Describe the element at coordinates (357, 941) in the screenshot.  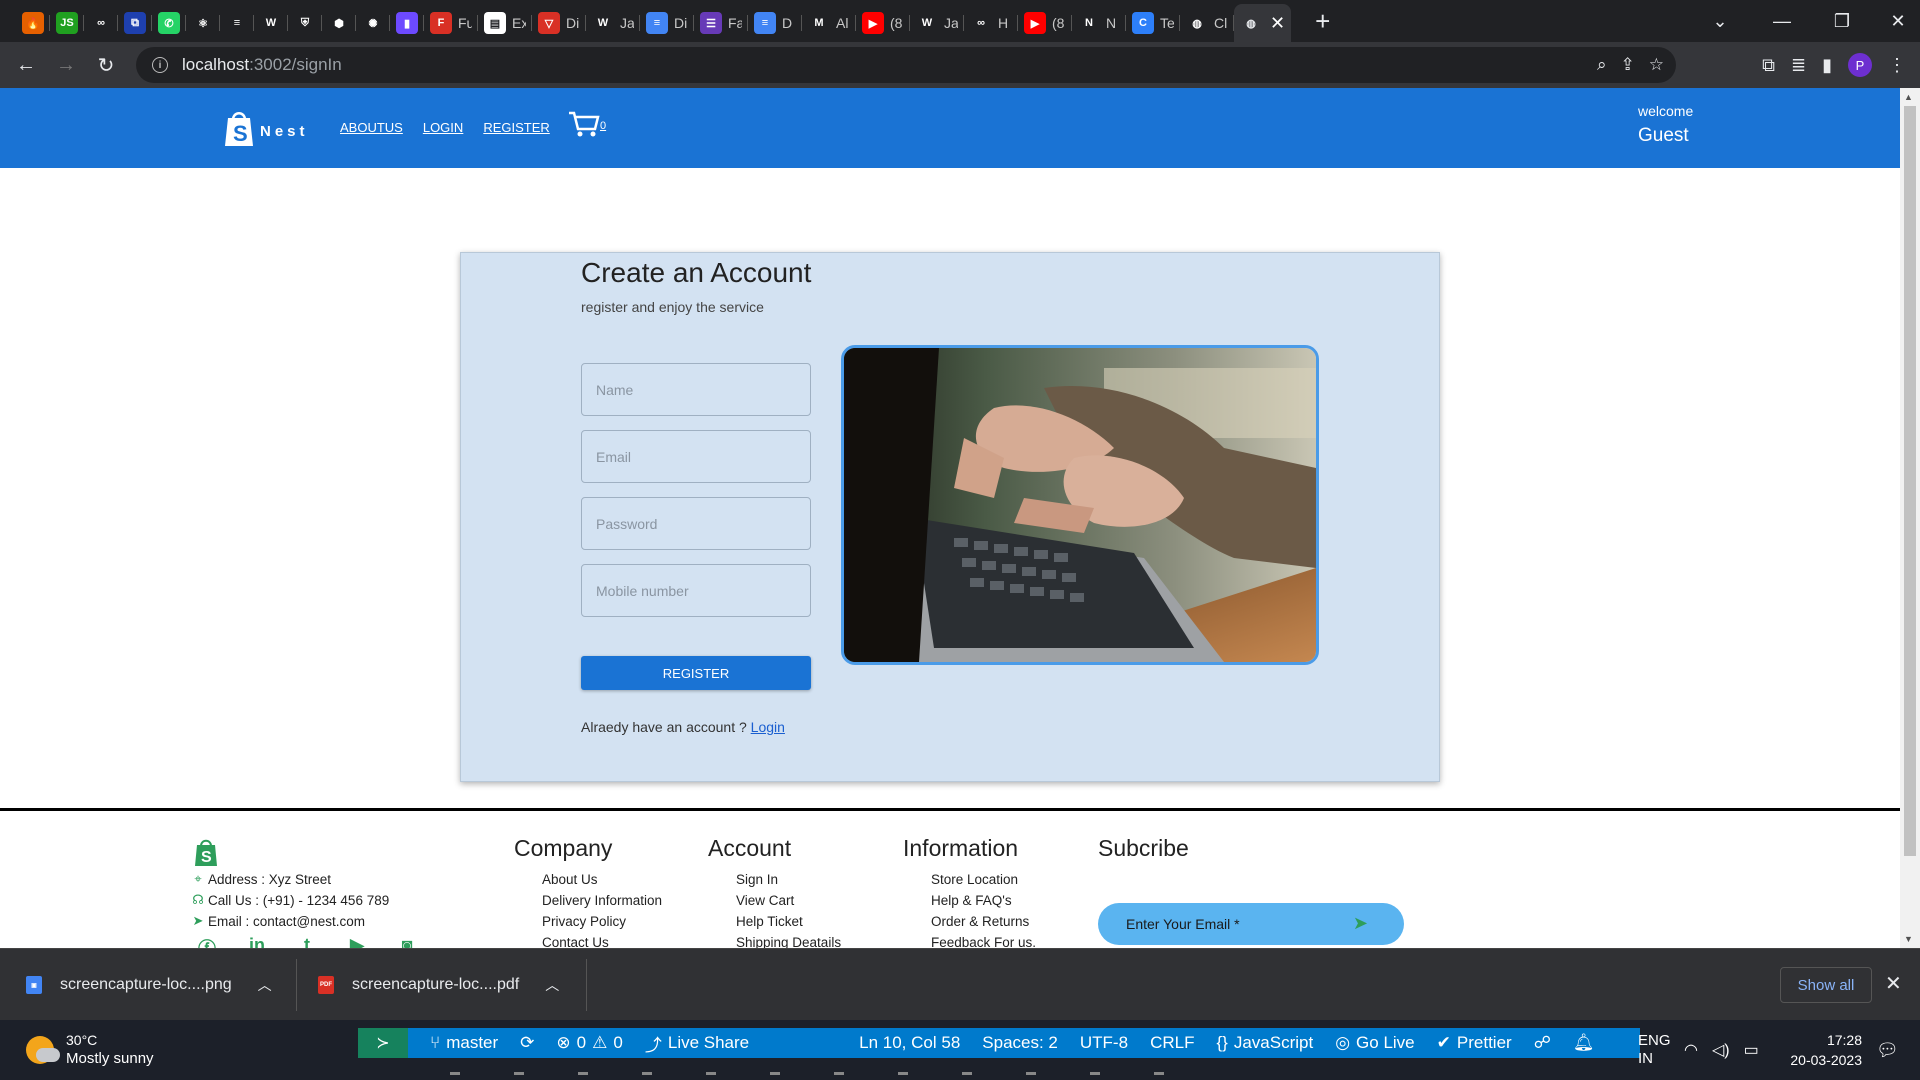
I see `youtube-icon: ▶` at that location.